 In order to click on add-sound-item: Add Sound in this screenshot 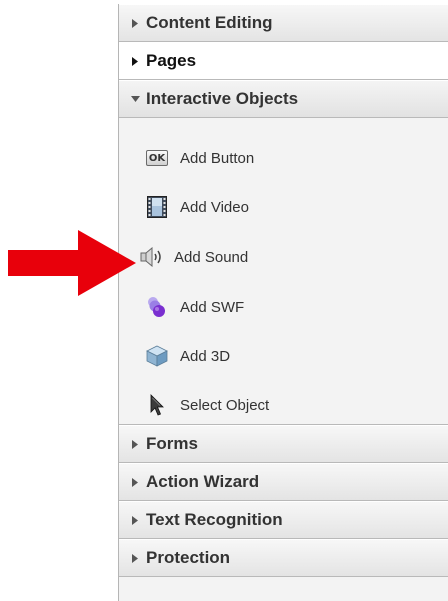, I will do `click(194, 257)`.